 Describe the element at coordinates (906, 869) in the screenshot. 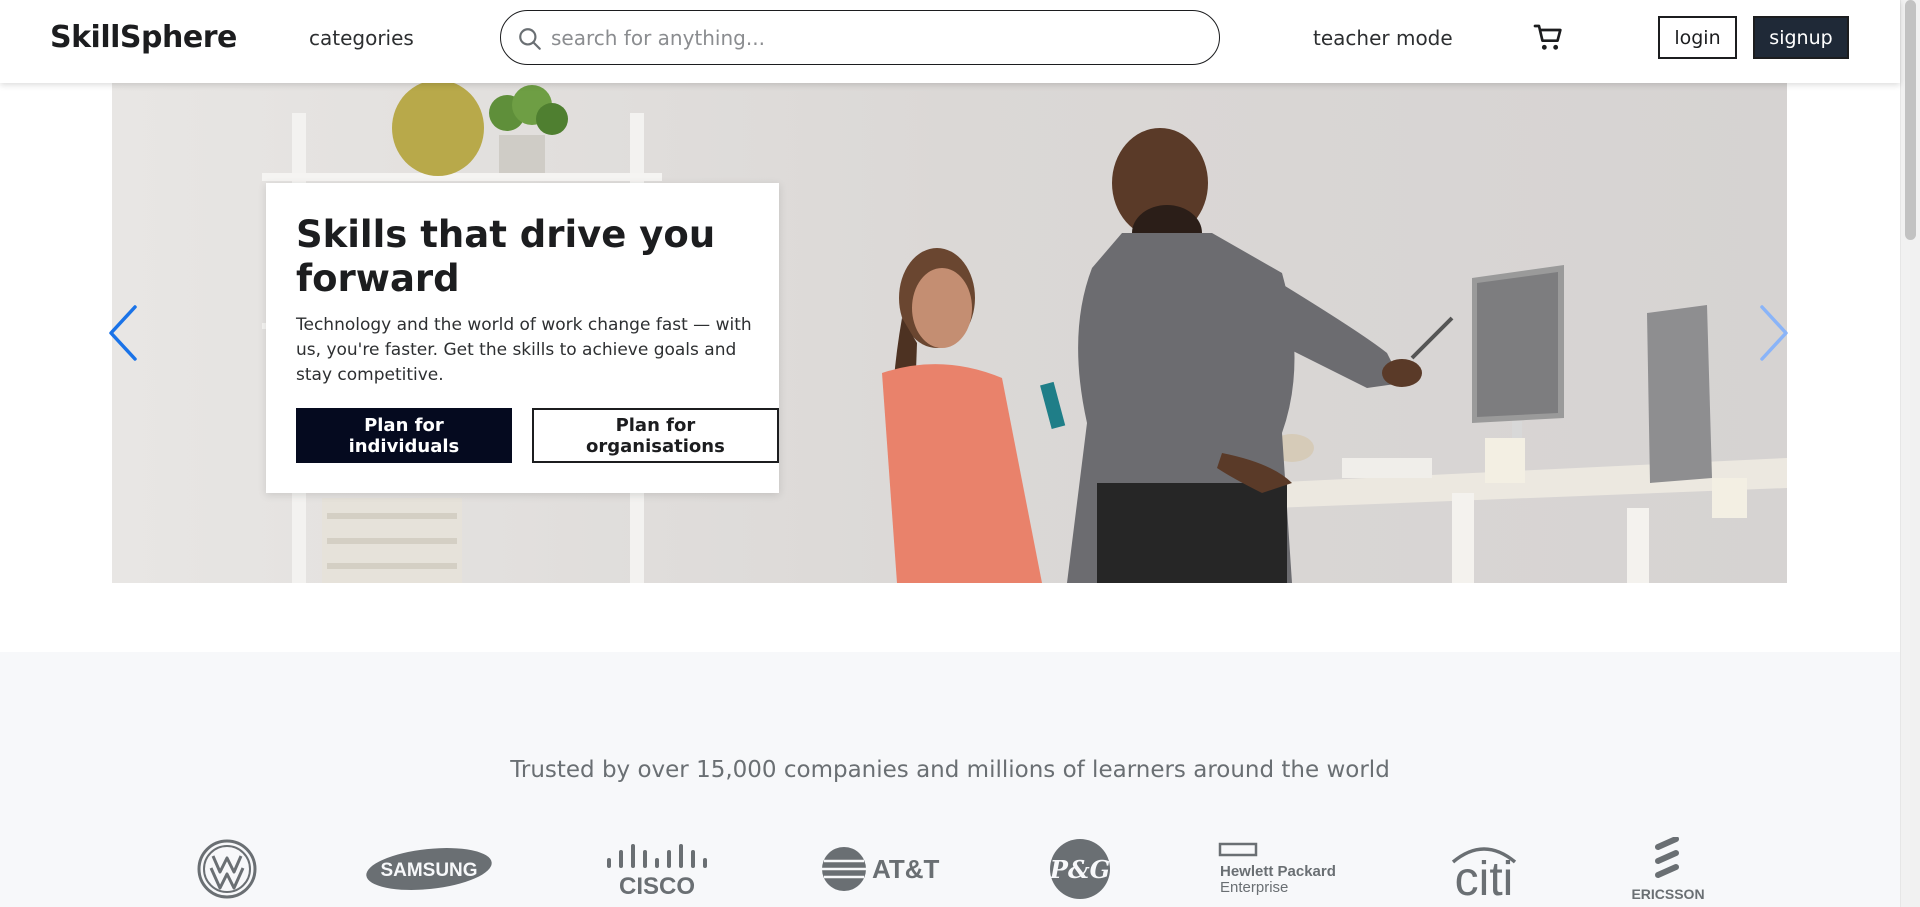

I see `att-logo-text: AT&T` at that location.